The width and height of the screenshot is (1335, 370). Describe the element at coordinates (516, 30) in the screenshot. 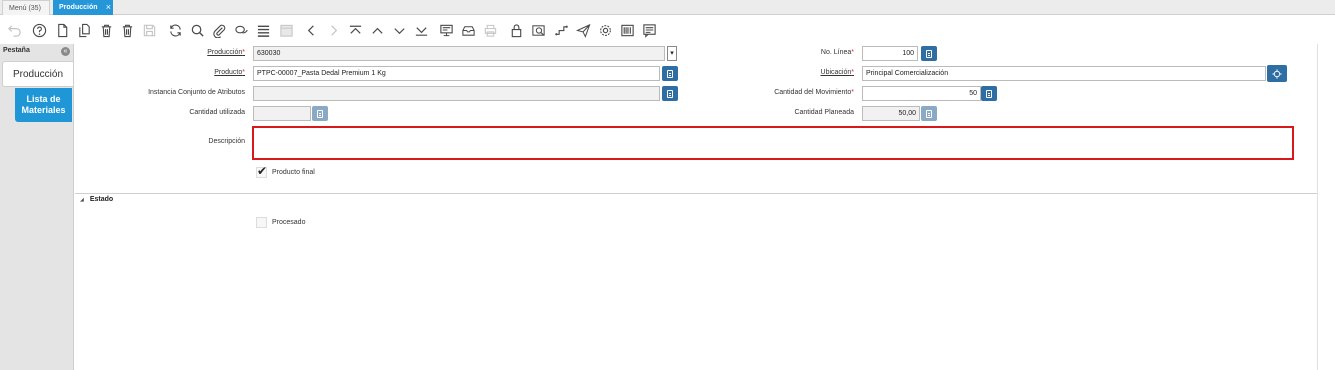

I see `lock-icon` at that location.